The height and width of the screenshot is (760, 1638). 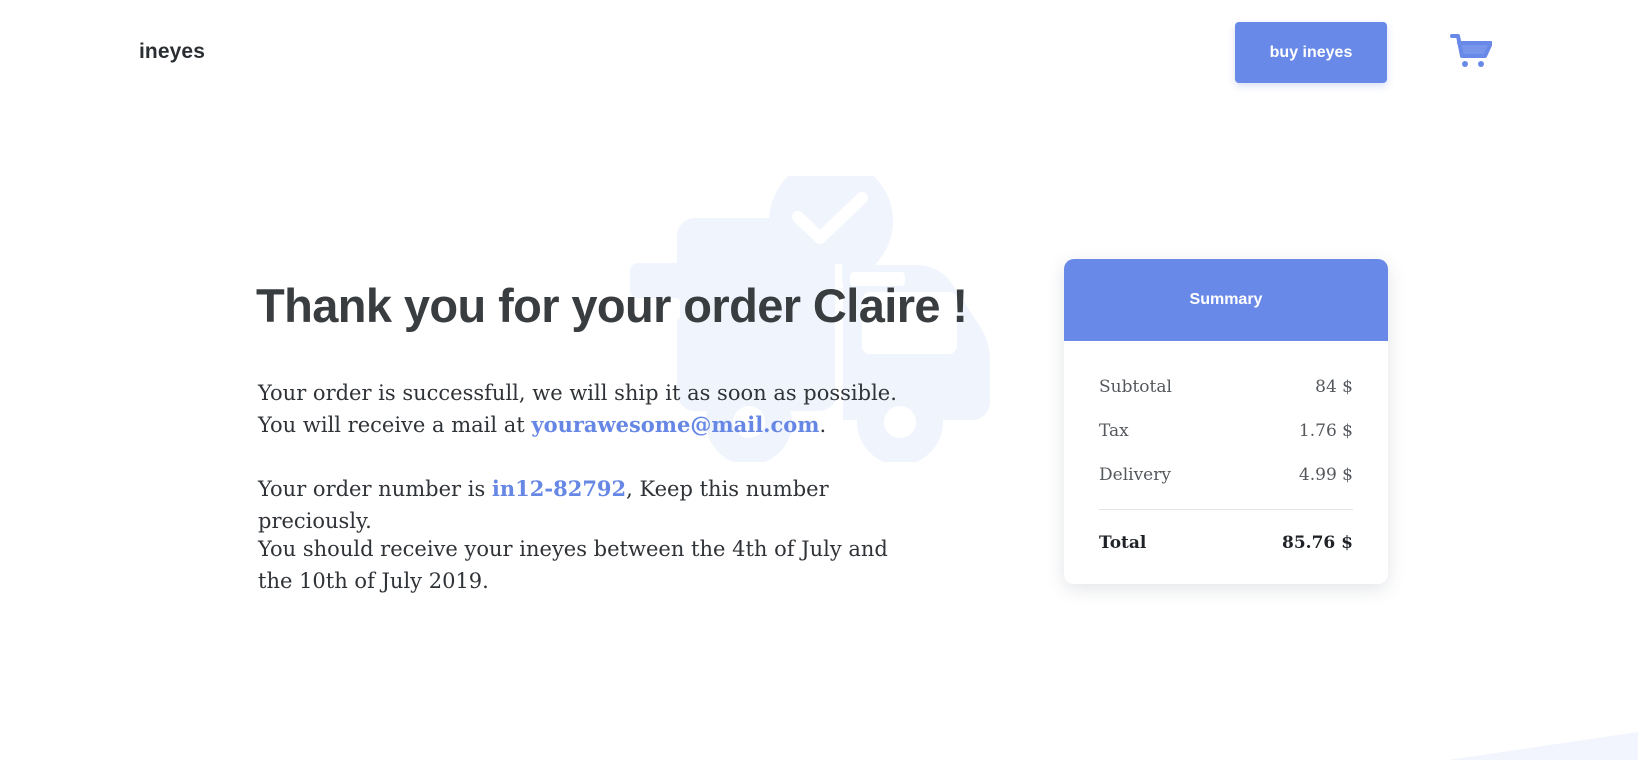 I want to click on summary-row-subtotal: Subtotal 84 $, so click(x=1226, y=387).